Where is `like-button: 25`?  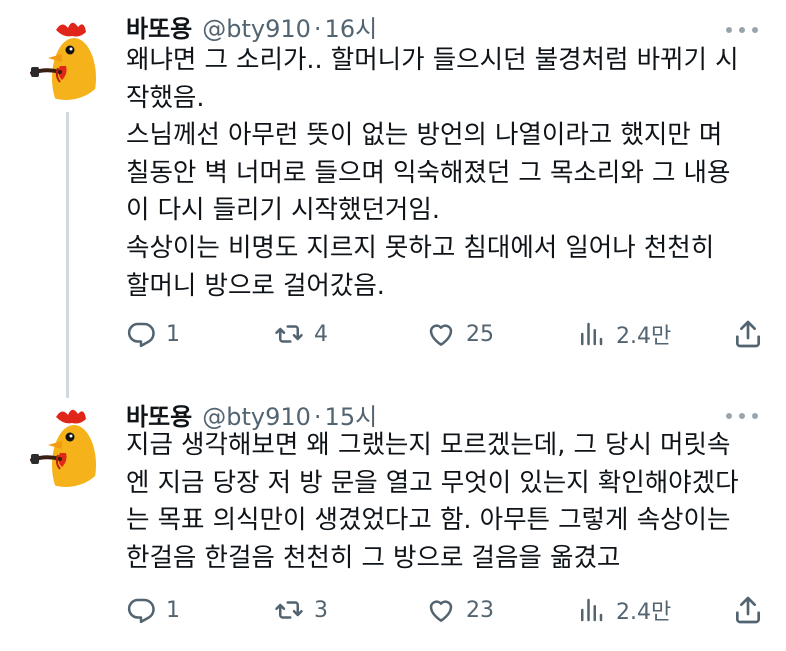
like-button: 25 is located at coordinates (460, 334).